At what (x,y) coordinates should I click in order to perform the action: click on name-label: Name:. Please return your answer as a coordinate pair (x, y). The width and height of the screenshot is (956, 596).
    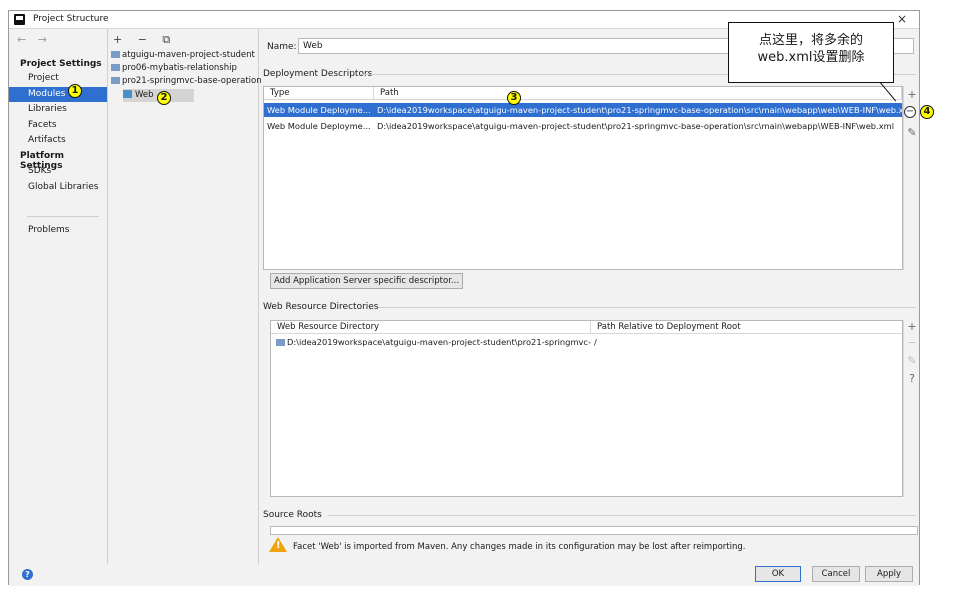
    Looking at the image, I should click on (282, 47).